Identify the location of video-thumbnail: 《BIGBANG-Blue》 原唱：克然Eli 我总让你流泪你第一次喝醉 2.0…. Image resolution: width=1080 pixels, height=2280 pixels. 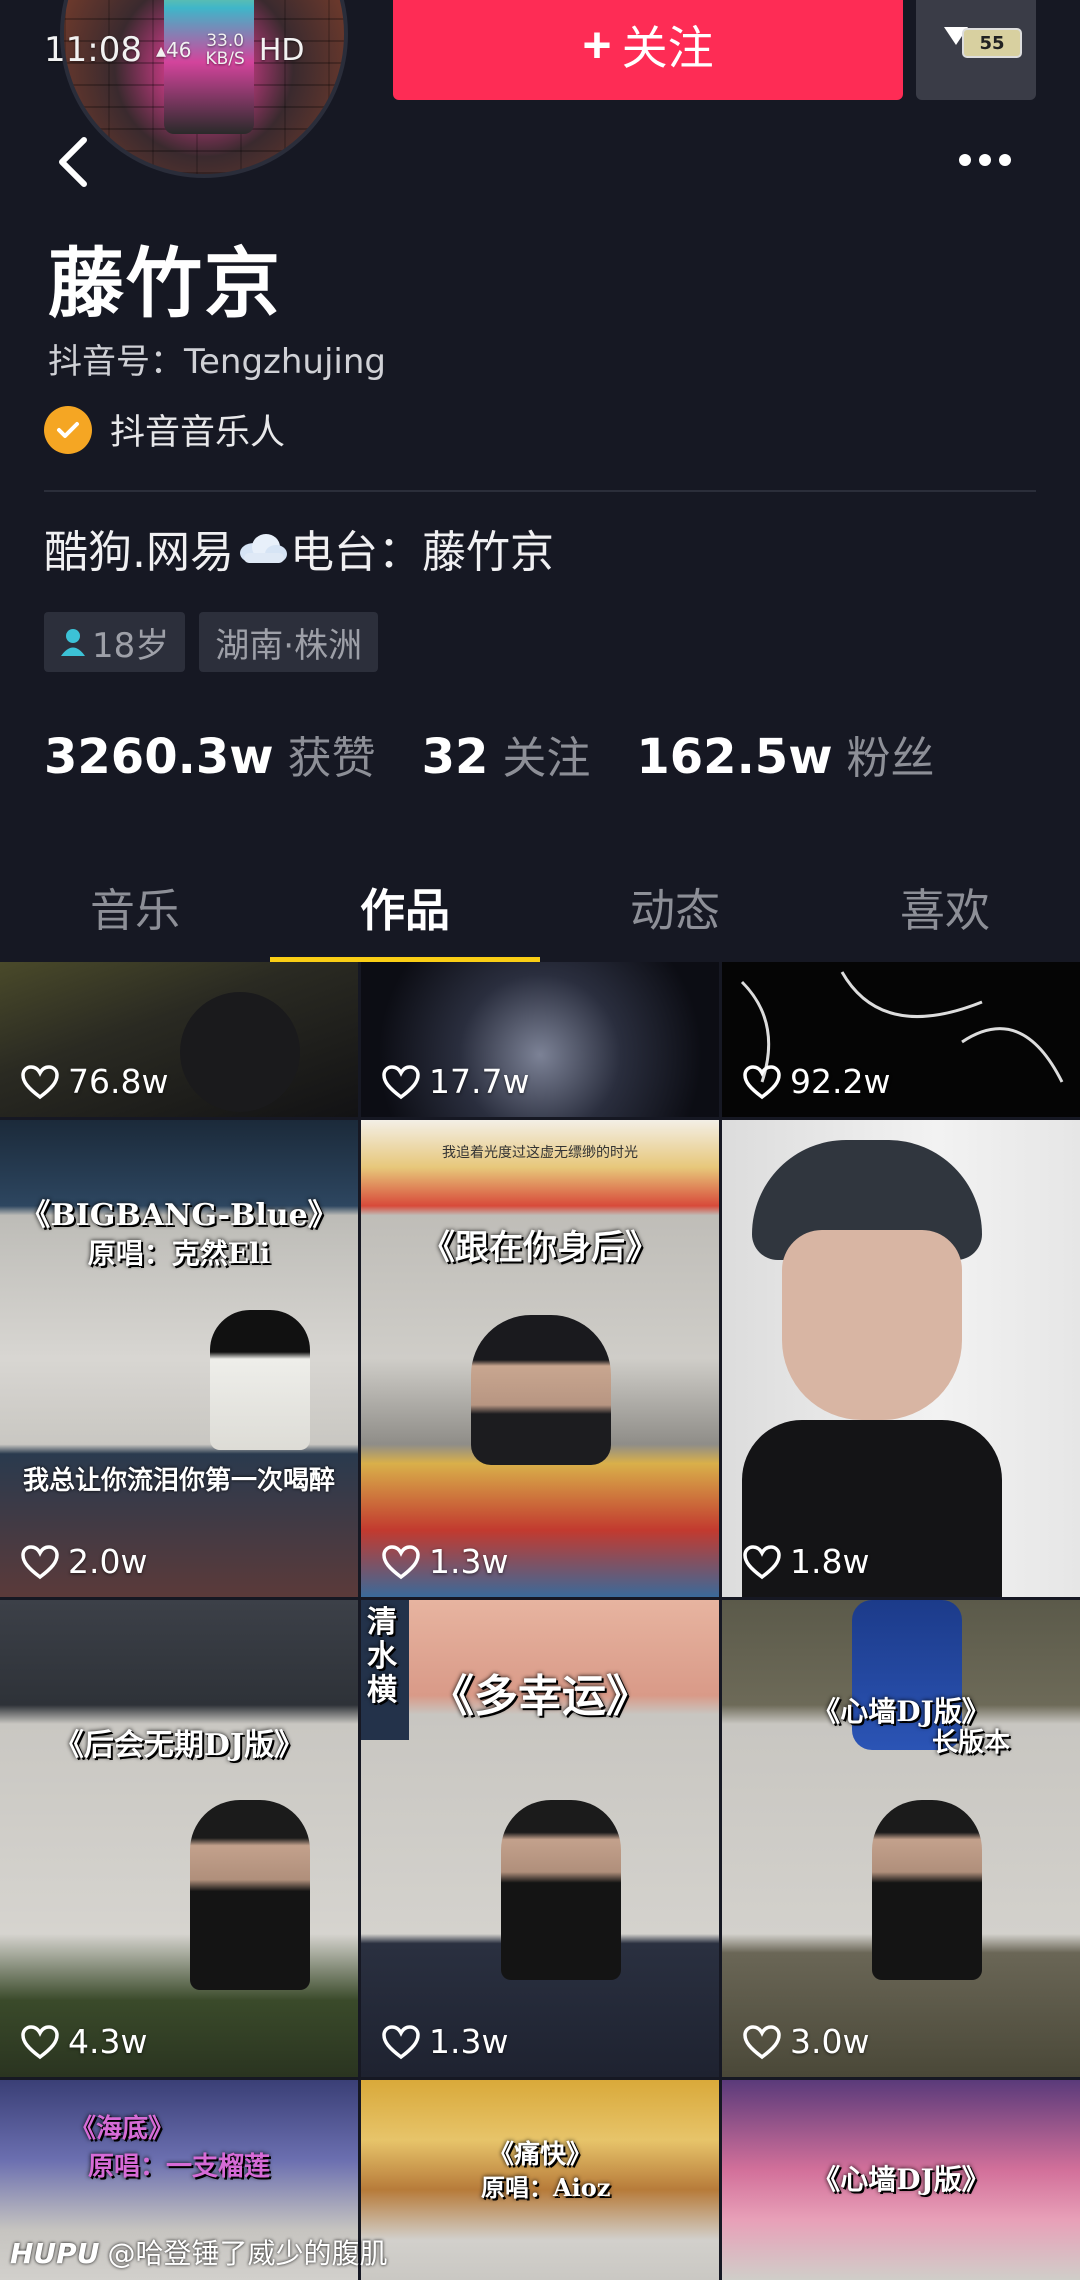
(179, 1358).